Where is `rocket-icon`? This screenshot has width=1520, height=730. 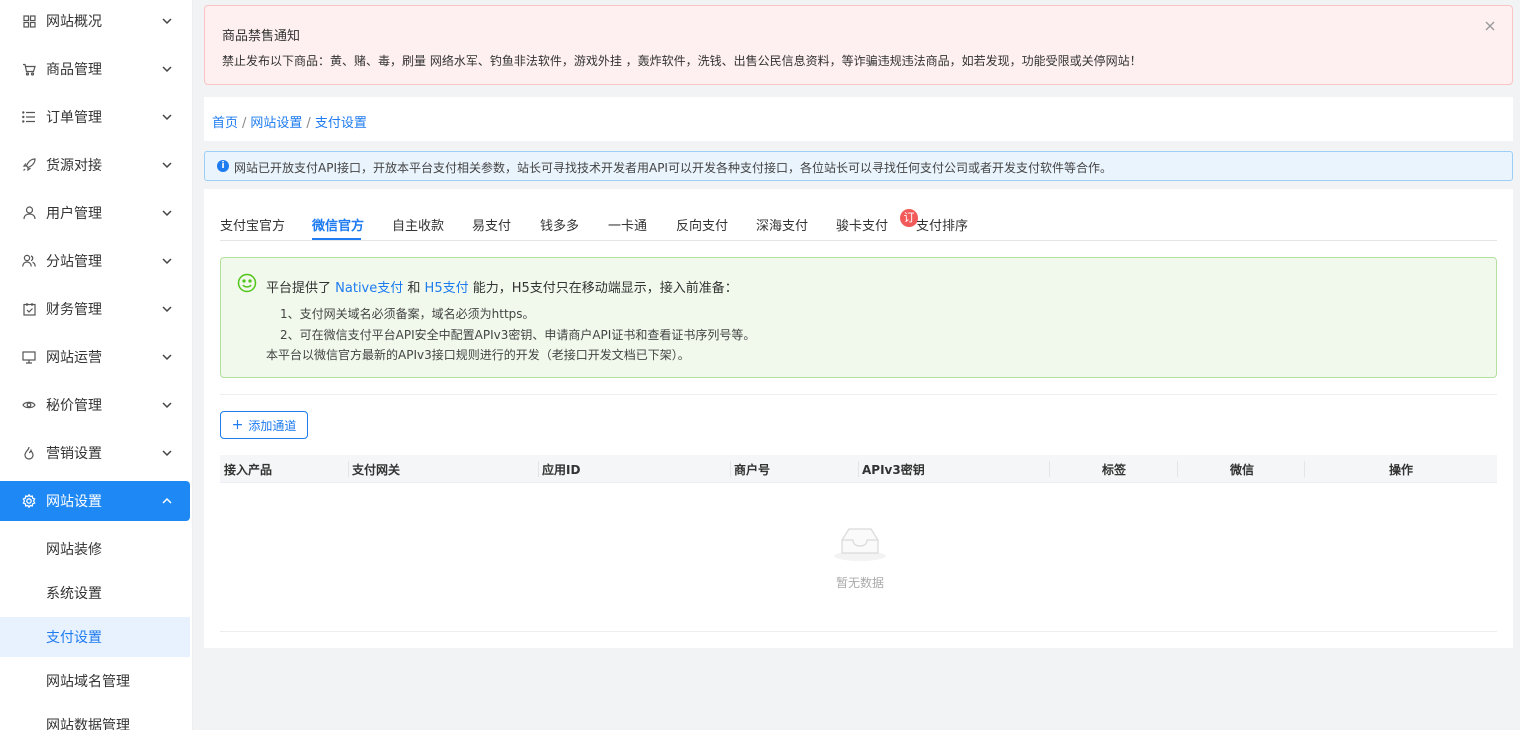 rocket-icon is located at coordinates (29, 165).